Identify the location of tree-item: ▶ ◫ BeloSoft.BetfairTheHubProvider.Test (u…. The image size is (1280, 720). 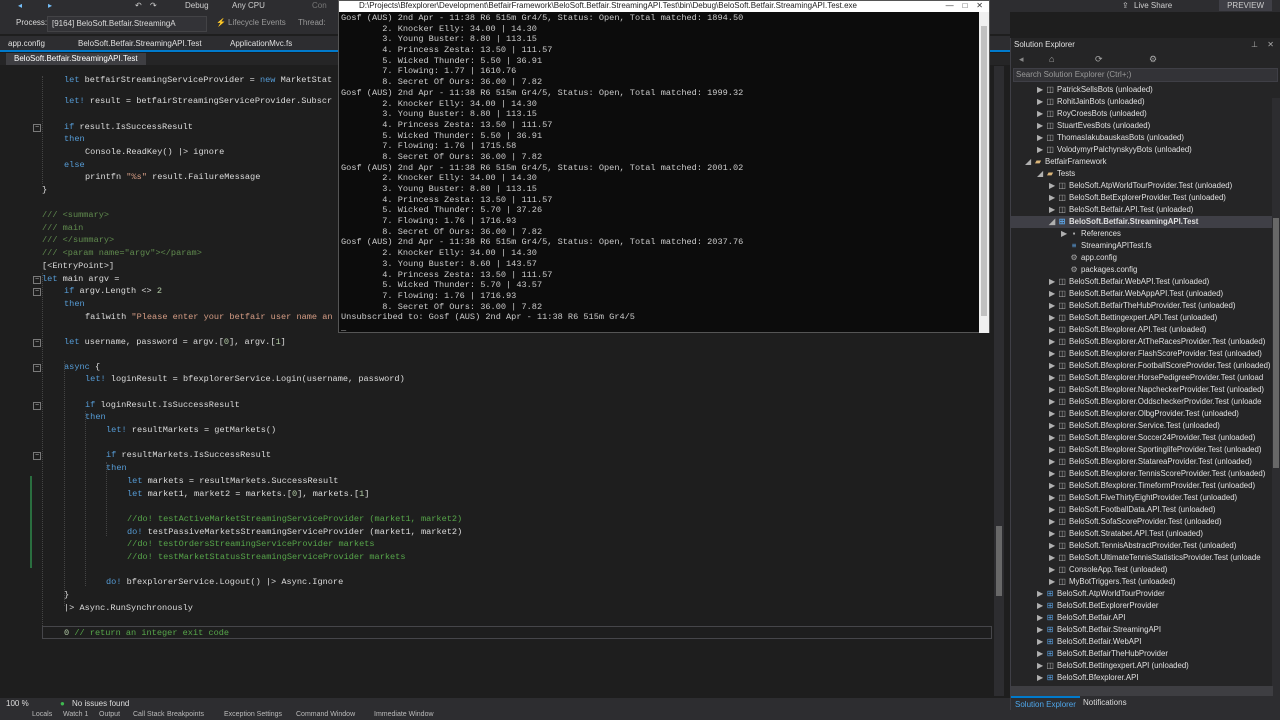
(1145, 306).